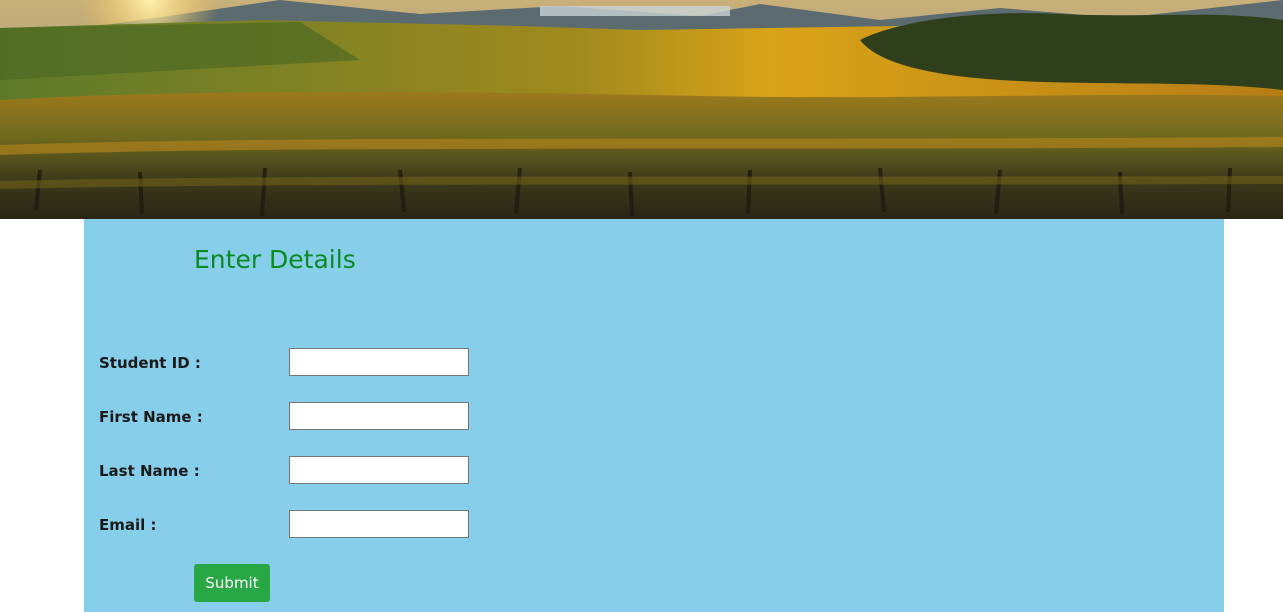  What do you see at coordinates (150, 363) in the screenshot?
I see `student-id-label: Student ID :` at bounding box center [150, 363].